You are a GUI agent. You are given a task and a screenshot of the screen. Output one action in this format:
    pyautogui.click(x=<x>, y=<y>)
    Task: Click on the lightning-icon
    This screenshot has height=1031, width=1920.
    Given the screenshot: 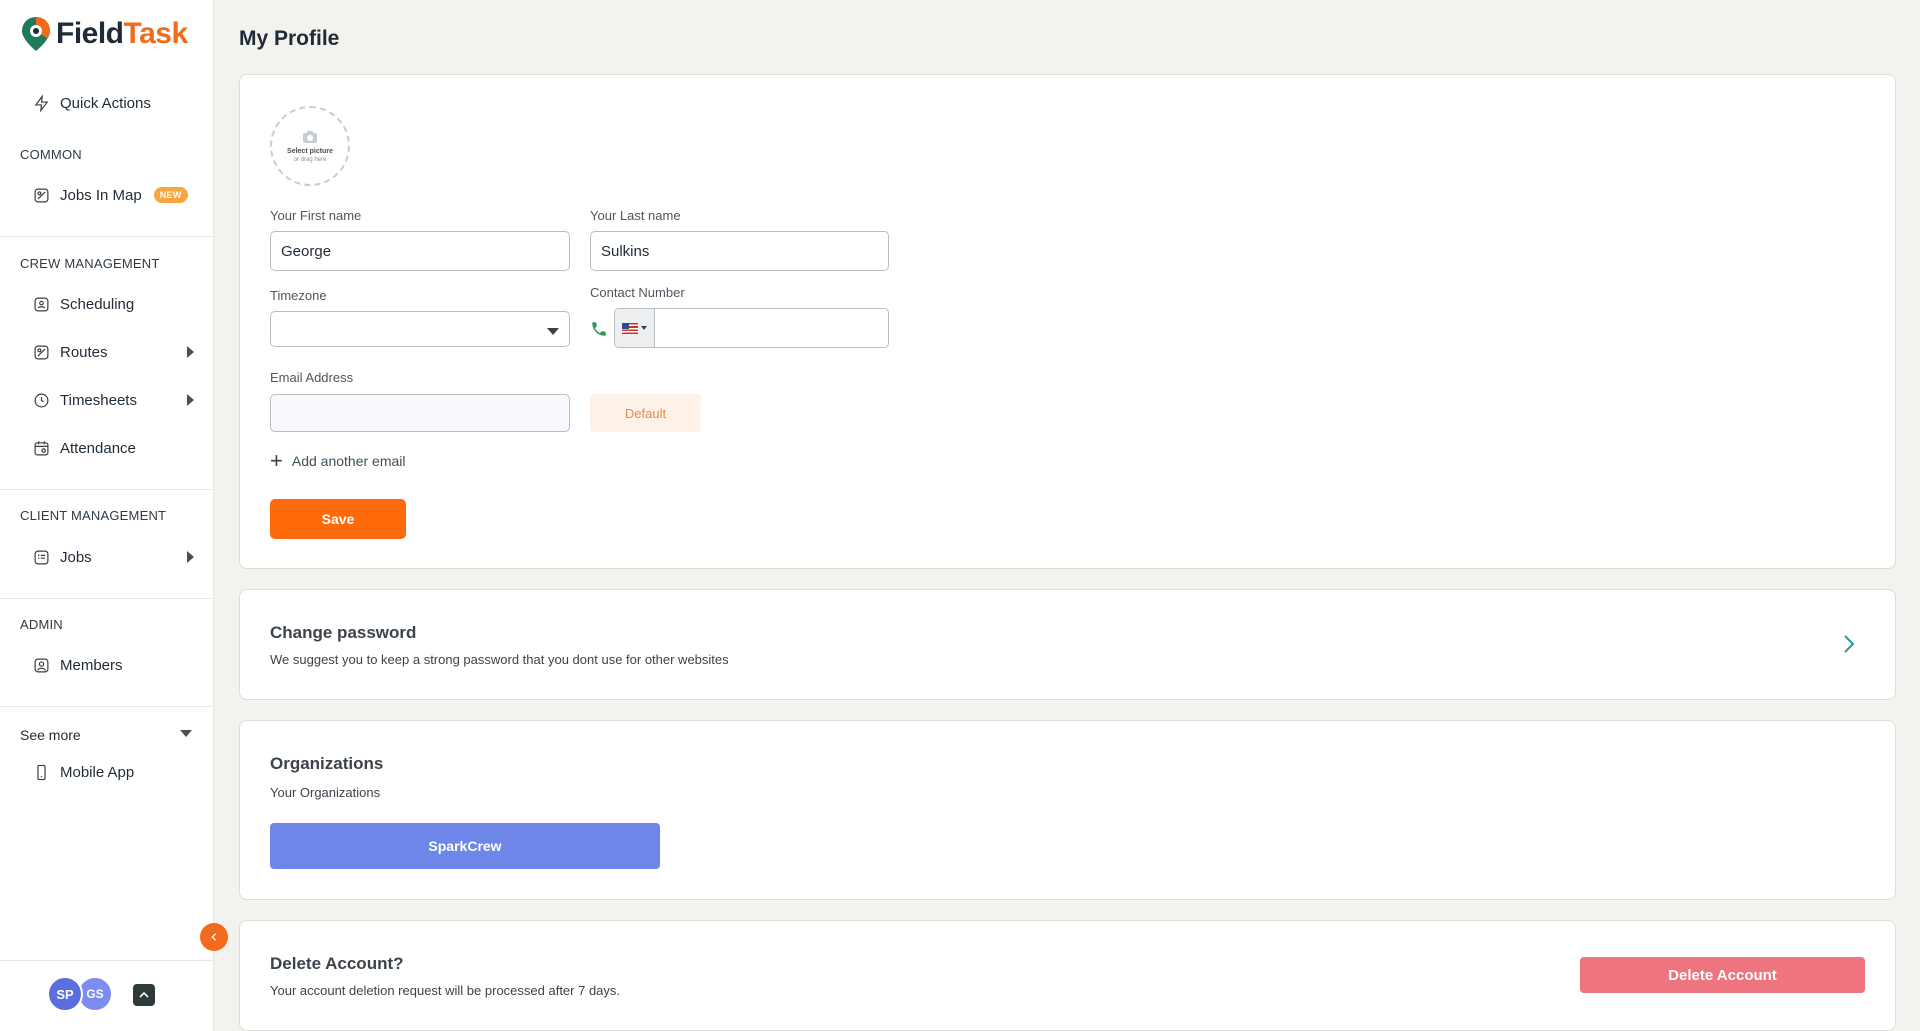 What is the action you would take?
    pyautogui.click(x=41, y=103)
    